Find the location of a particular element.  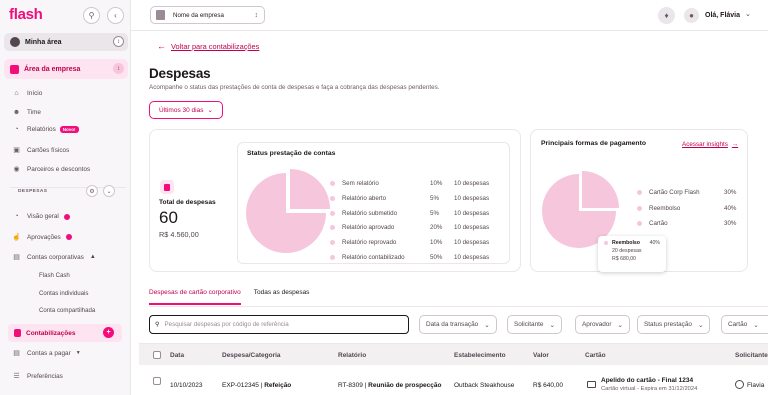

col-report: Relatório is located at coordinates (352, 355).